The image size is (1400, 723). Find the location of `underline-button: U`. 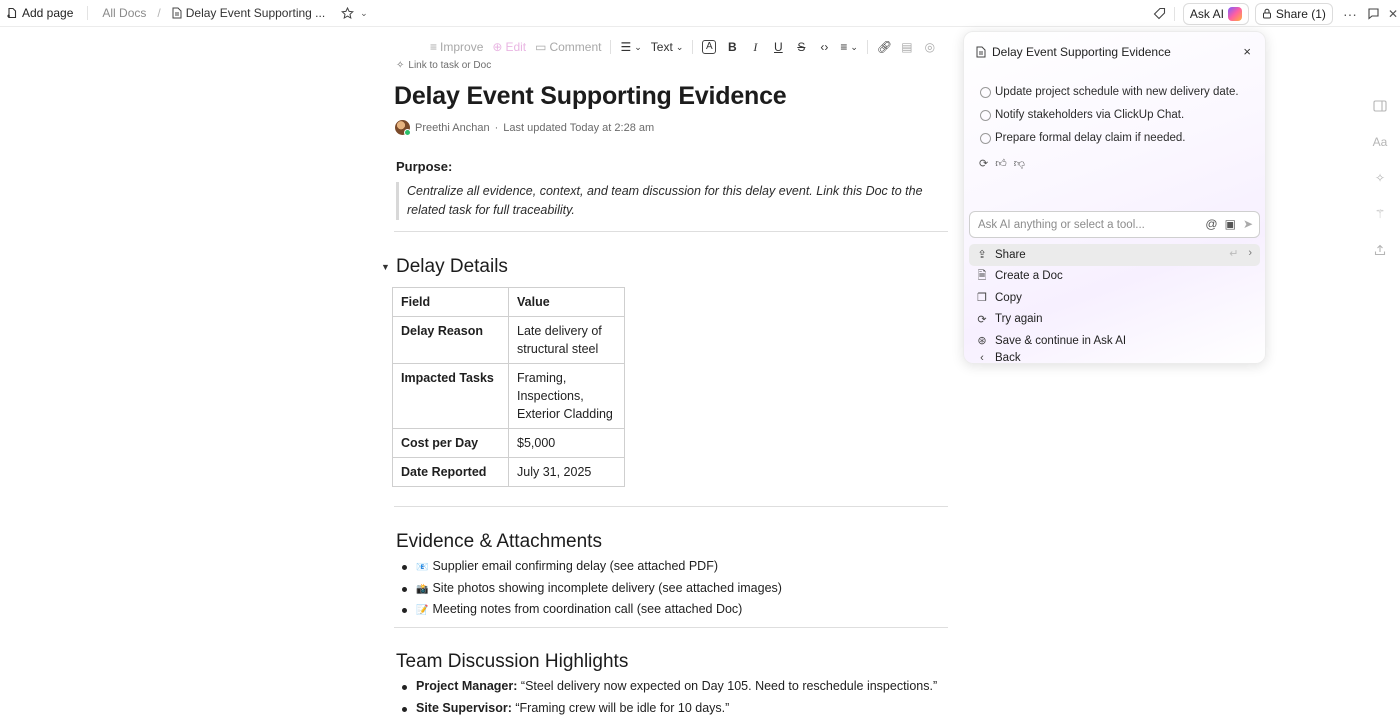

underline-button: U is located at coordinates (778, 47).